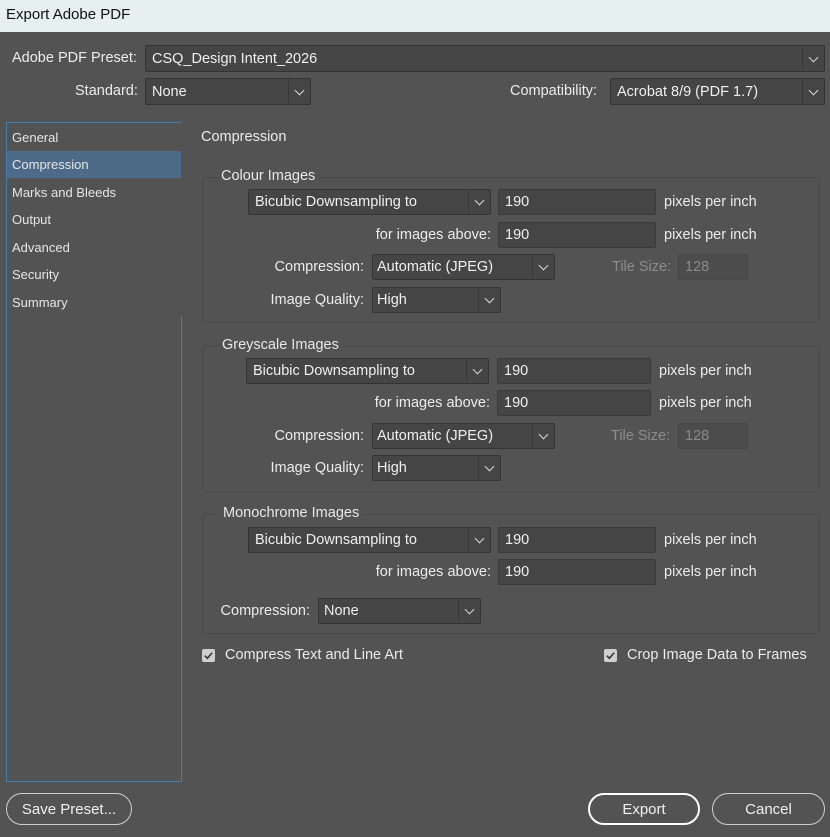  Describe the element at coordinates (106, 91) in the screenshot. I see `standard-label: Standard:` at that location.